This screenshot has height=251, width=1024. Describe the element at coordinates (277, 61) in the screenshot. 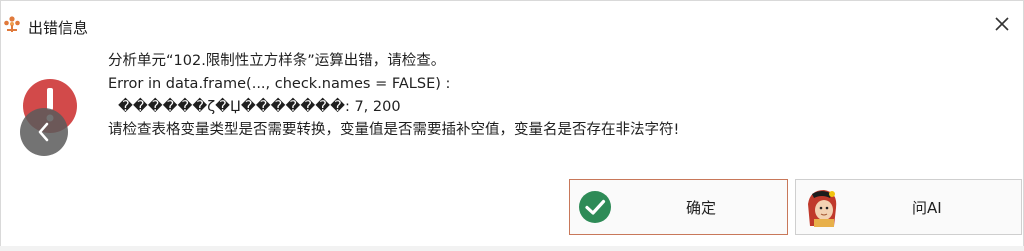

I see `message-summary: 分析单元“102.限制性立方样条”运算出错，请检查。` at that location.